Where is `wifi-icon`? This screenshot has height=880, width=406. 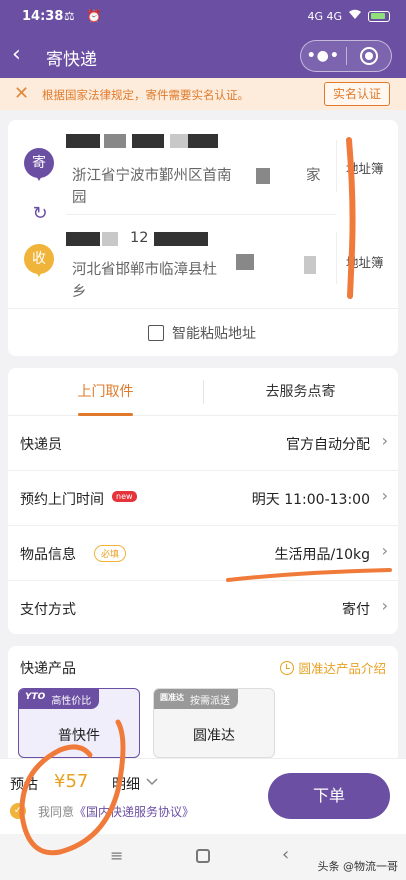
wifi-icon is located at coordinates (355, 16).